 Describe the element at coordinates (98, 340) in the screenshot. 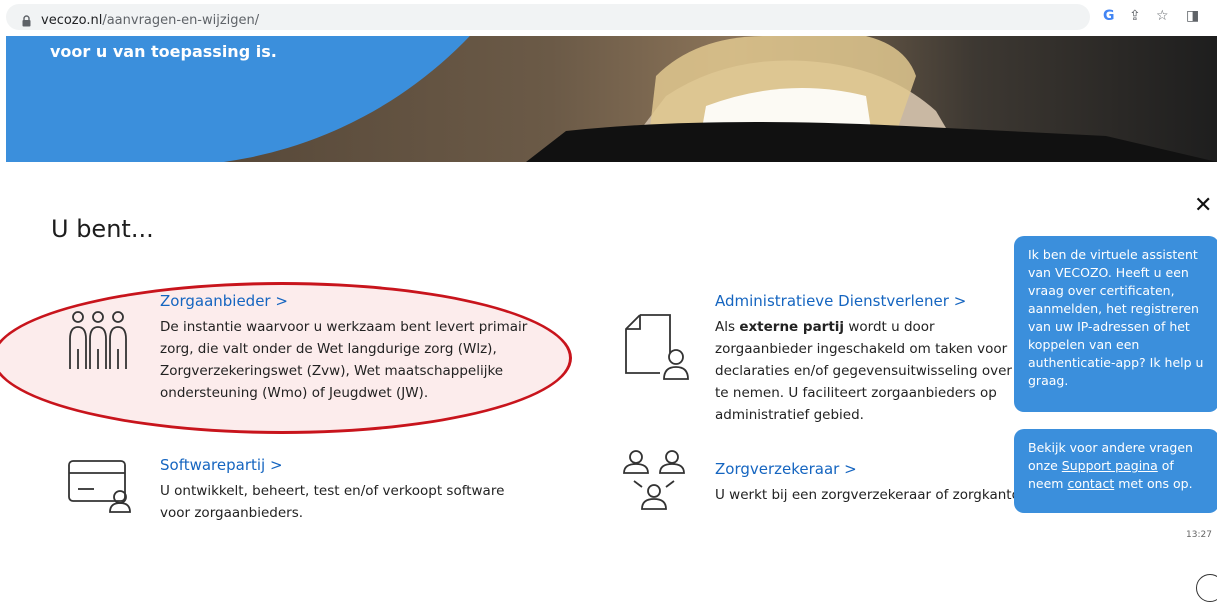

I see `people-group-icon` at that location.